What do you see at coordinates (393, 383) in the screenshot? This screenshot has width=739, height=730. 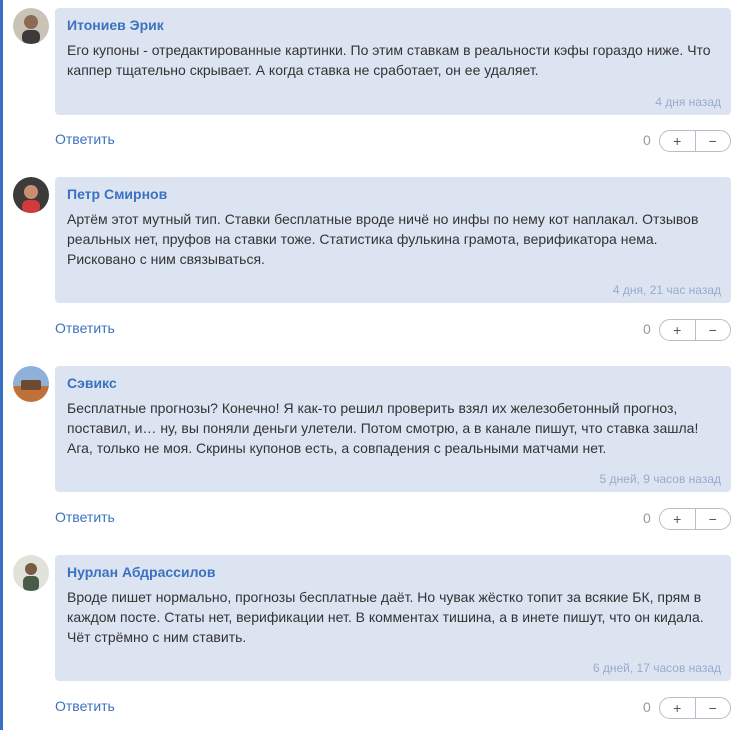 I see `comment-author: Сэвикс` at bounding box center [393, 383].